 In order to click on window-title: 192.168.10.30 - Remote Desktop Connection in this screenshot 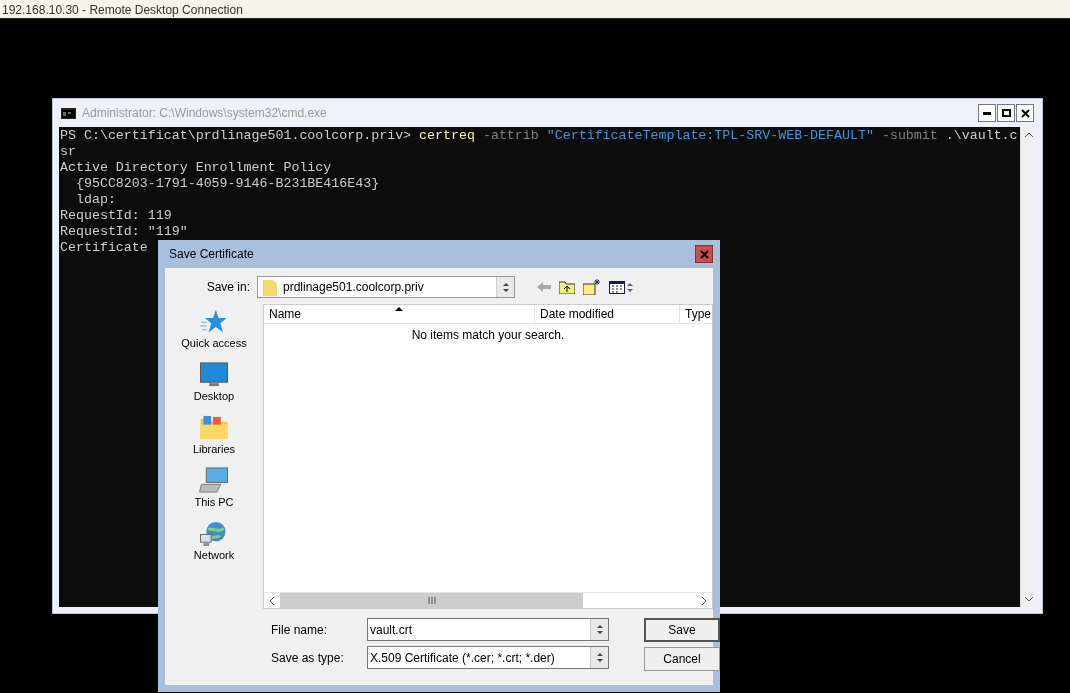, I will do `click(122, 10)`.